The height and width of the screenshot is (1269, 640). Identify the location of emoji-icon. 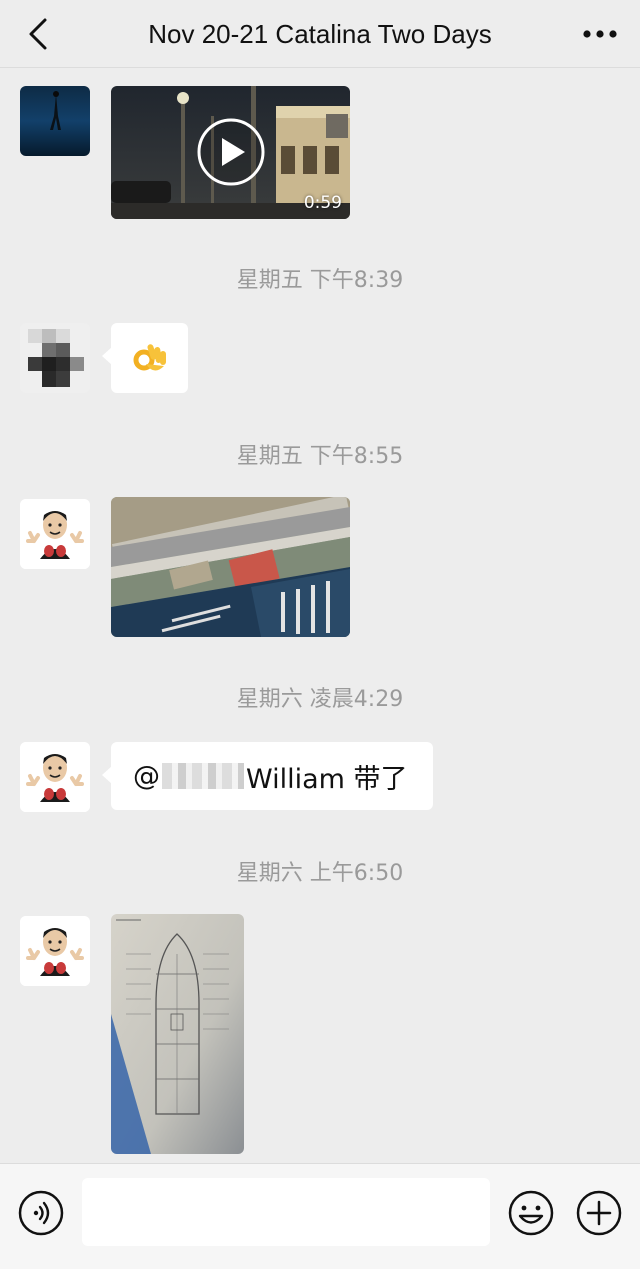
(531, 1213).